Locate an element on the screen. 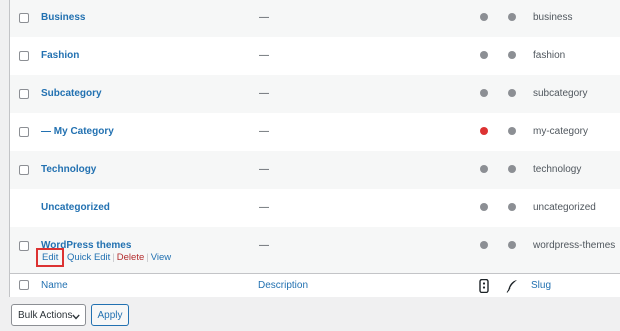 This screenshot has height=331, width=620. column-header-slug: Slug is located at coordinates (541, 285).